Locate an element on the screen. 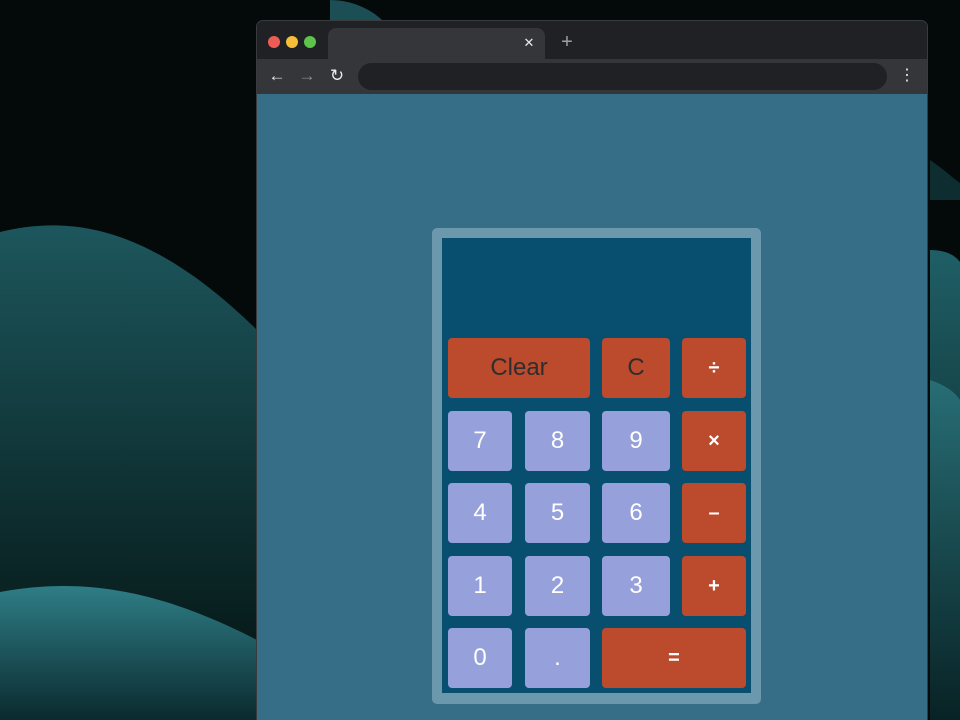 The width and height of the screenshot is (960, 720). digit-2-button: 2 is located at coordinates (557, 586).